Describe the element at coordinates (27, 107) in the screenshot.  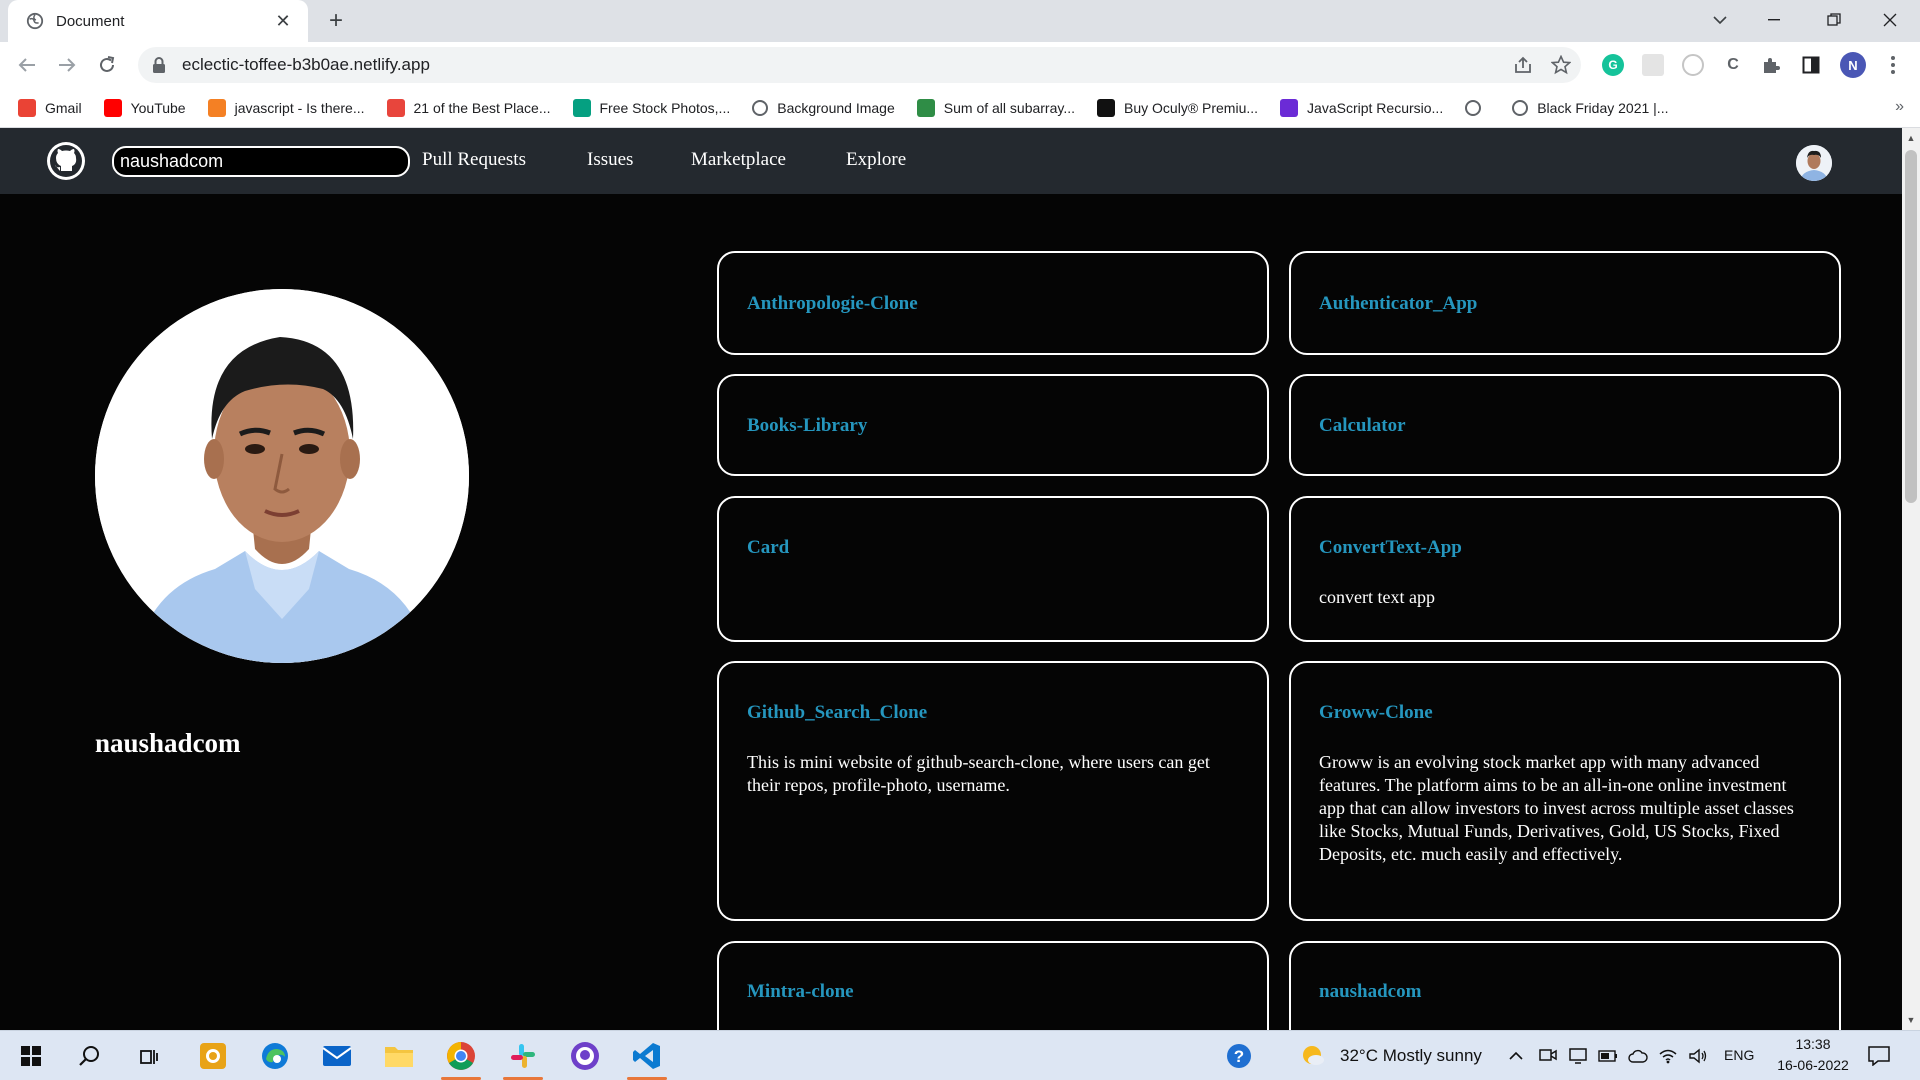
I see `gmail-icon` at that location.